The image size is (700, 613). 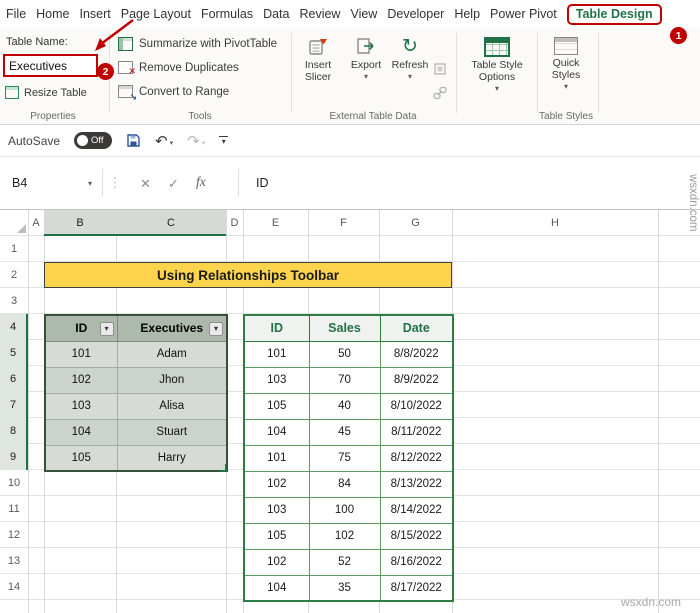 I want to click on confirm-icon: ✓, so click(x=173, y=184).